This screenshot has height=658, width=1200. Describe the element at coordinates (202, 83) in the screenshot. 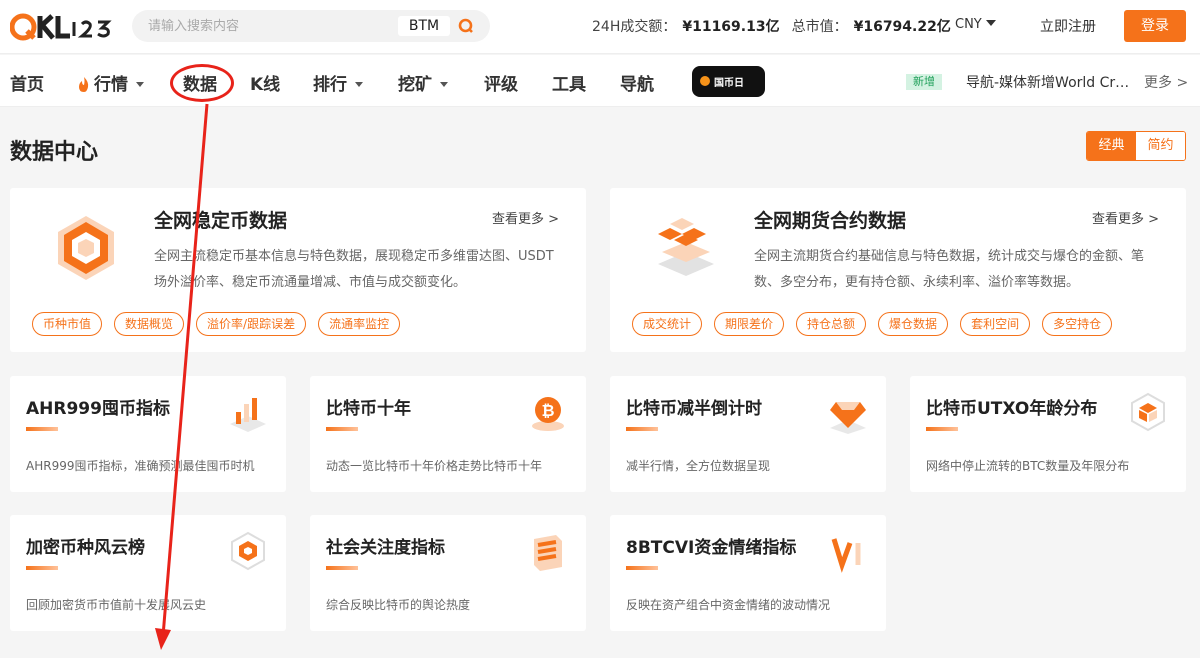

I see `annotation-circle` at that location.